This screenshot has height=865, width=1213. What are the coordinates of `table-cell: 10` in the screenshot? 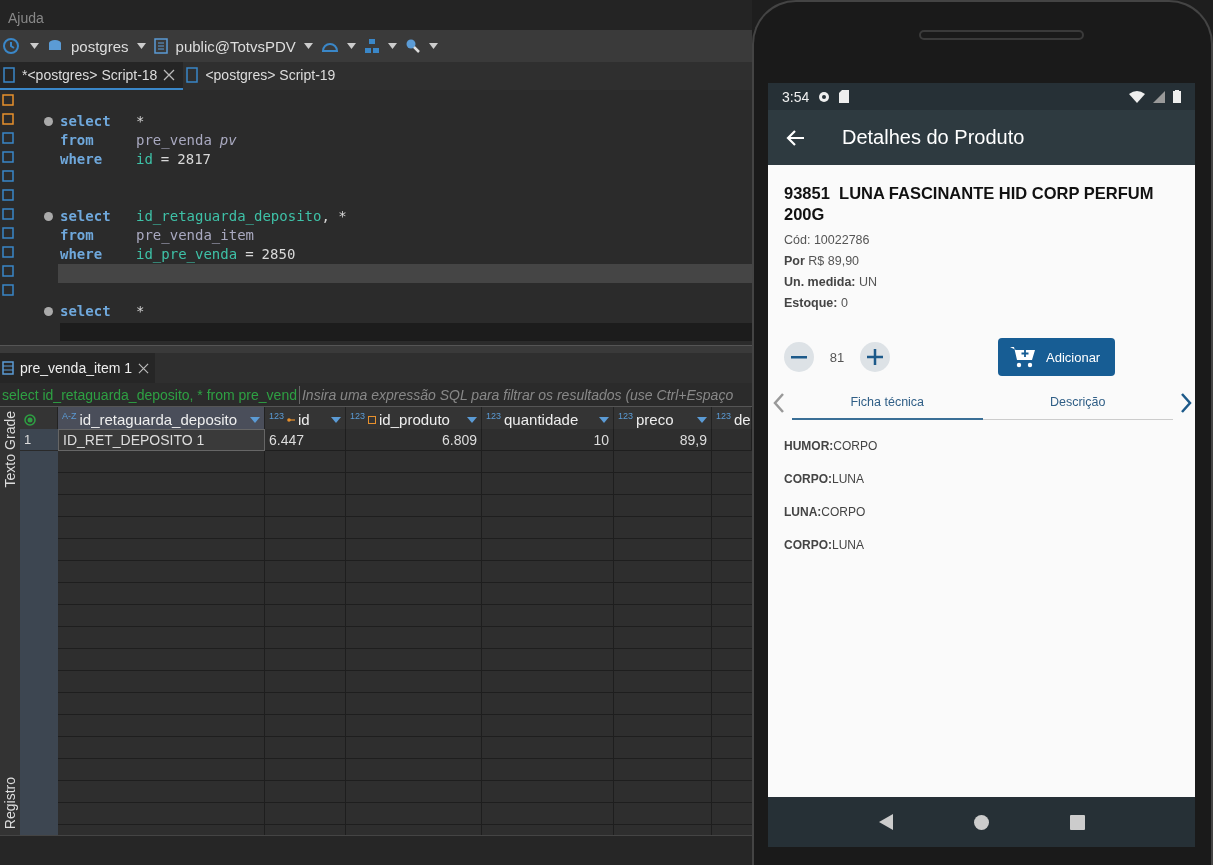 It's located at (548, 440).